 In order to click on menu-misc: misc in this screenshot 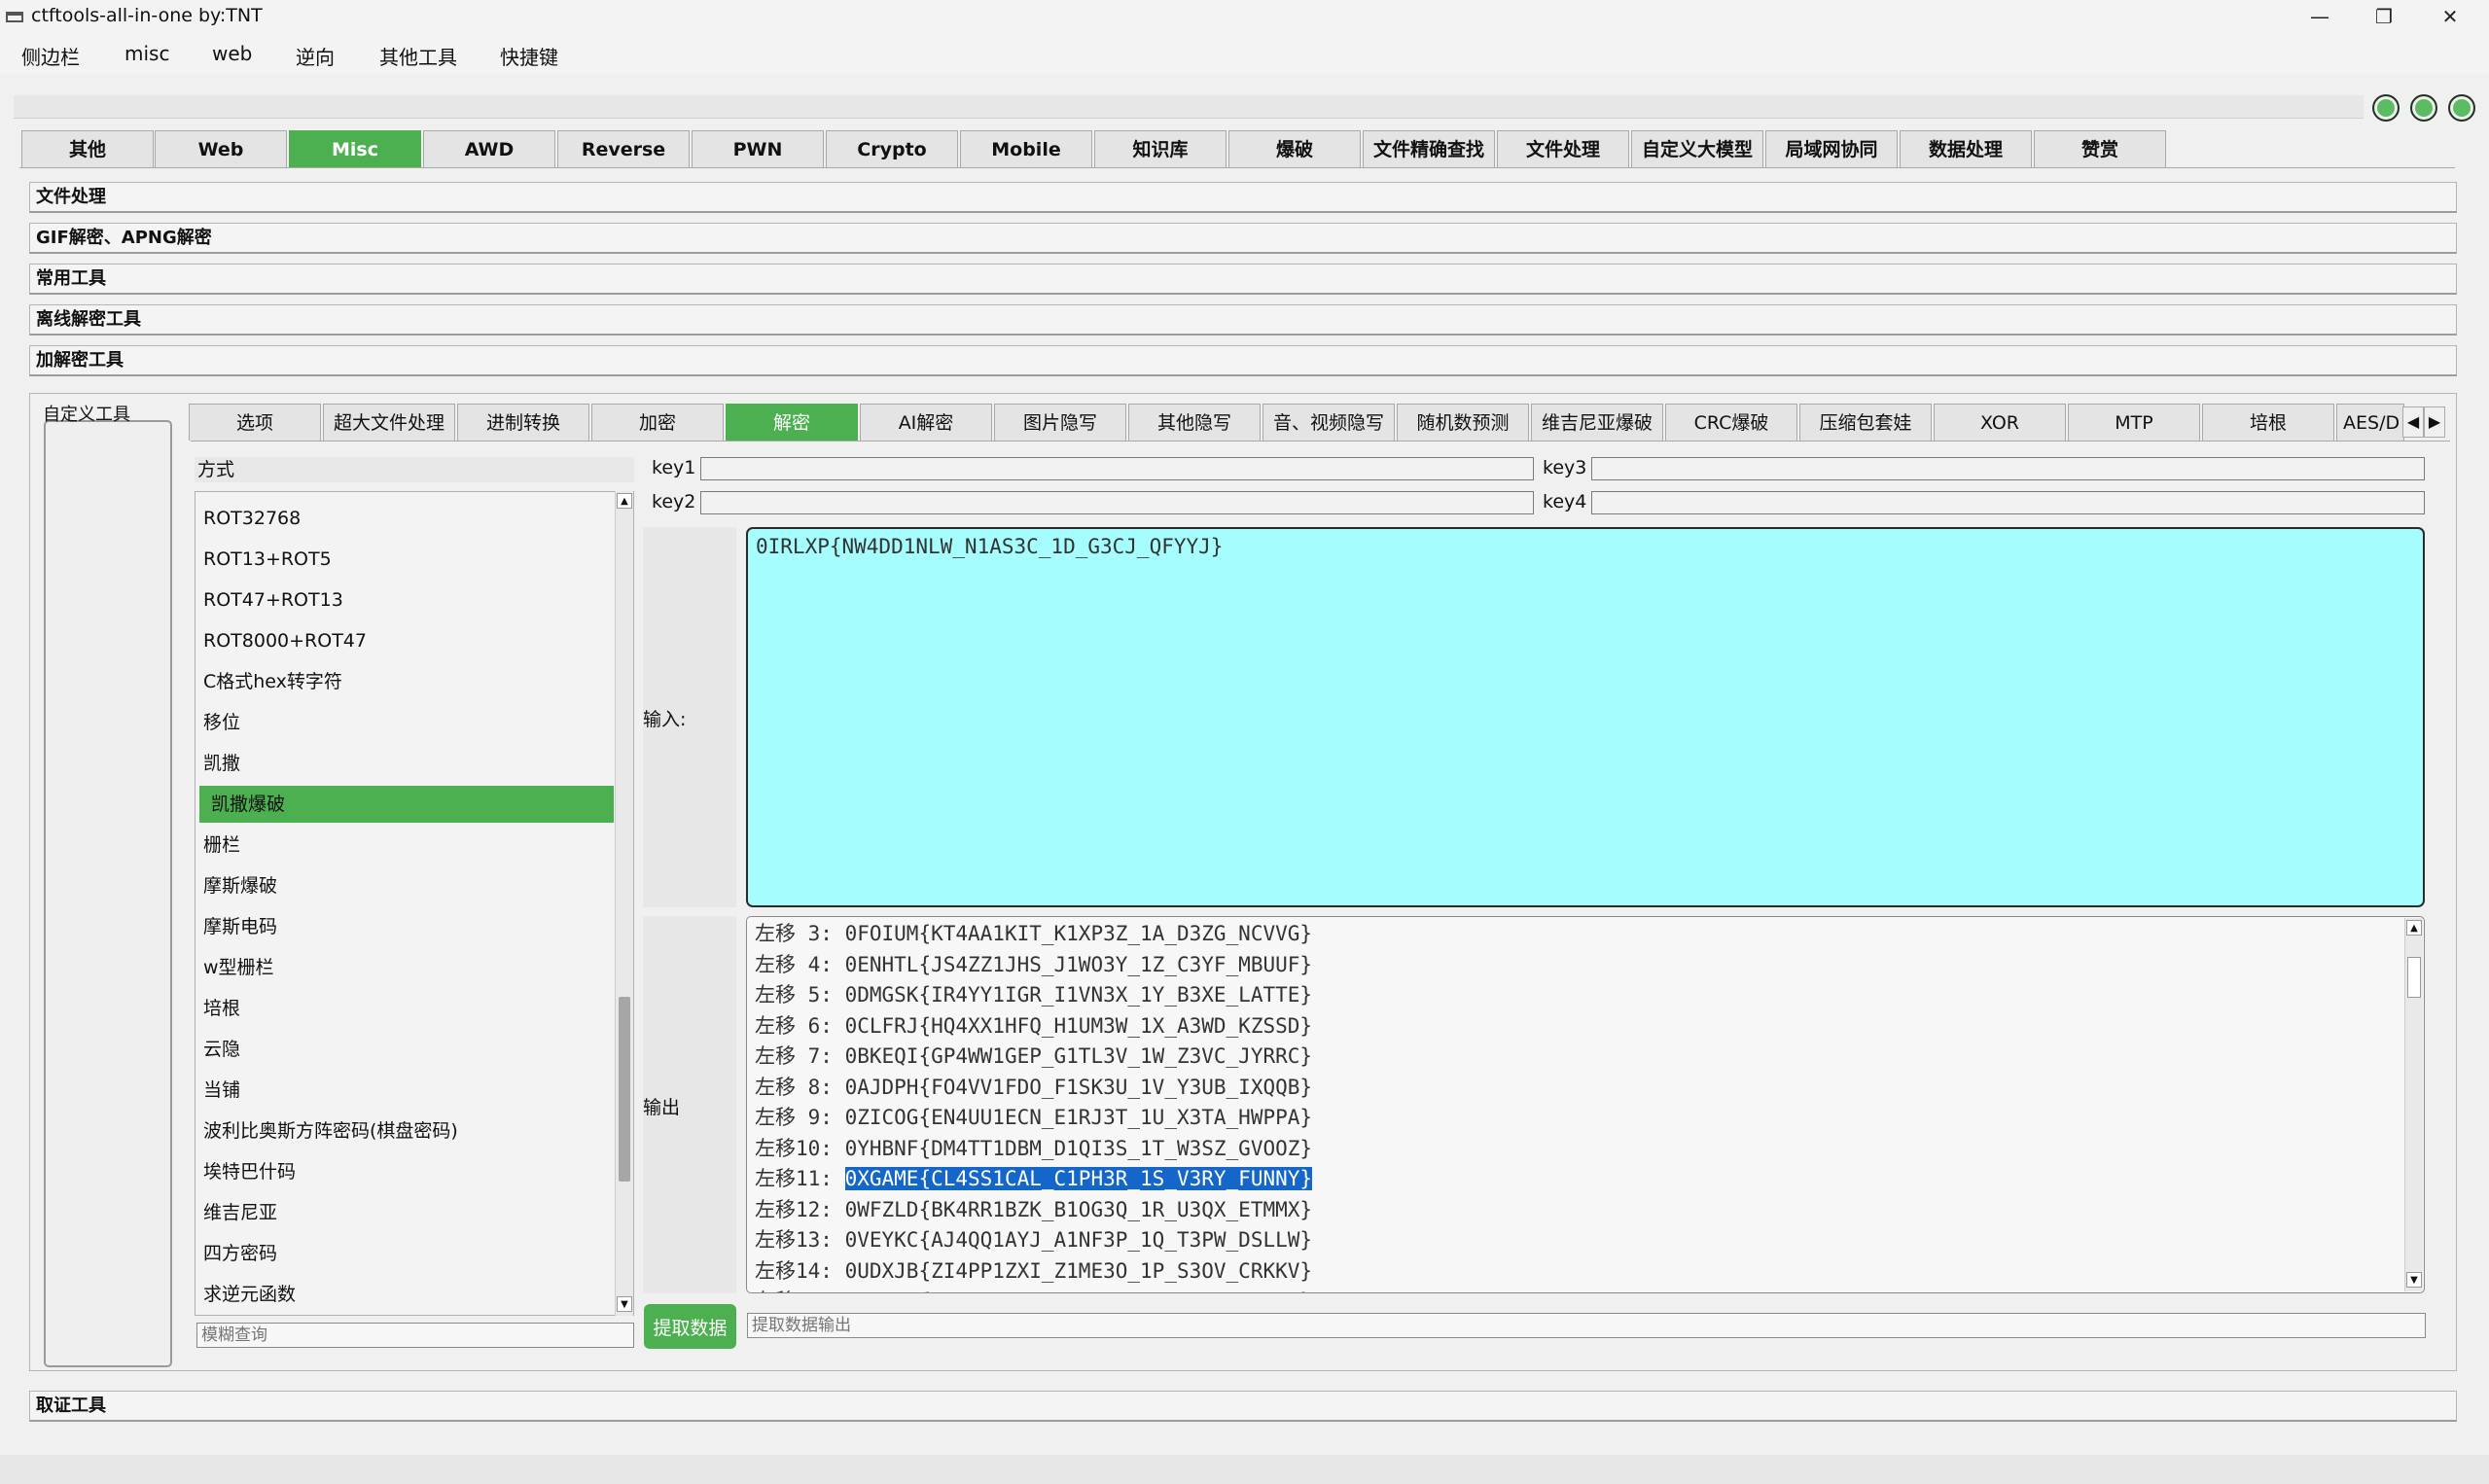, I will do `click(146, 54)`.